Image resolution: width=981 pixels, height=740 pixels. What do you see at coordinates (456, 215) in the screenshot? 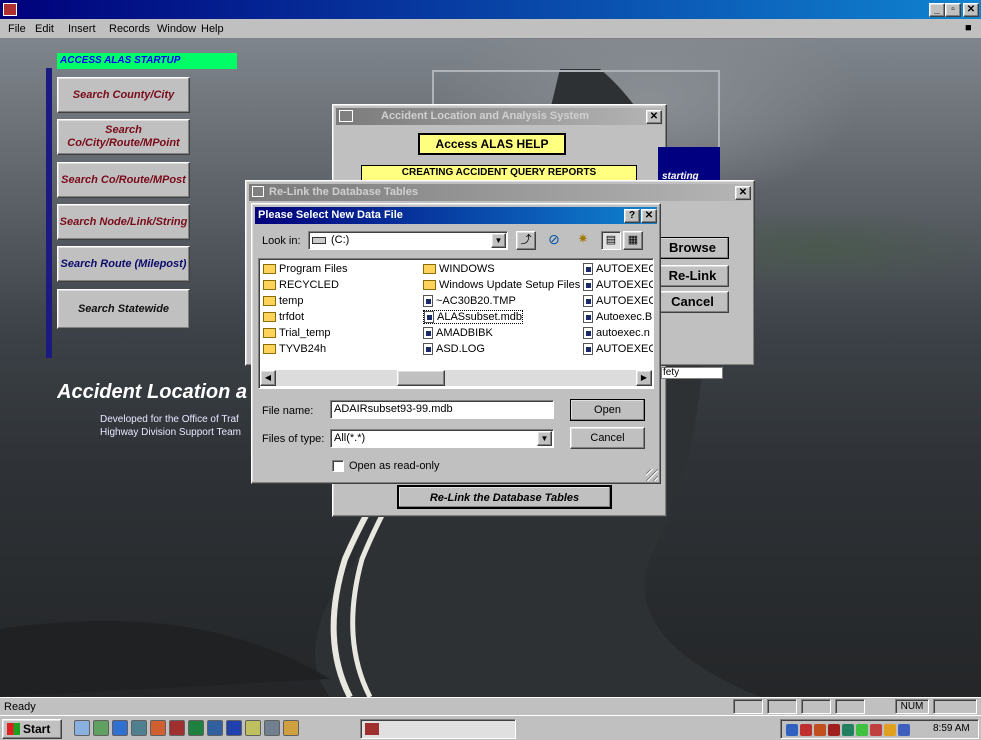
I see `file-dialog-titlebar: Please Select New Data File` at bounding box center [456, 215].